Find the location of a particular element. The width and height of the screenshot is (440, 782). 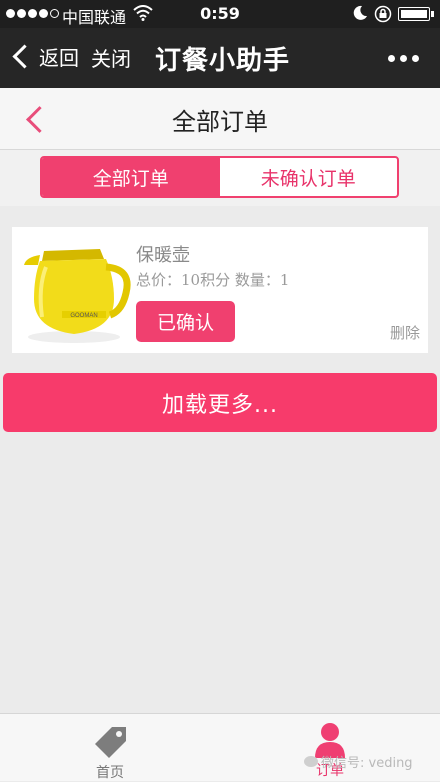

tab-bar: 全部订单 未确认订单 is located at coordinates (220, 178).